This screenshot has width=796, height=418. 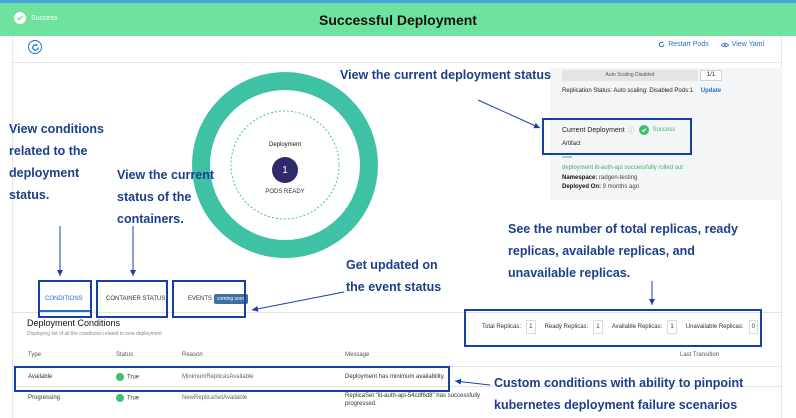 What do you see at coordinates (700, 355) in the screenshot?
I see `header-last-transition: Last Transition` at bounding box center [700, 355].